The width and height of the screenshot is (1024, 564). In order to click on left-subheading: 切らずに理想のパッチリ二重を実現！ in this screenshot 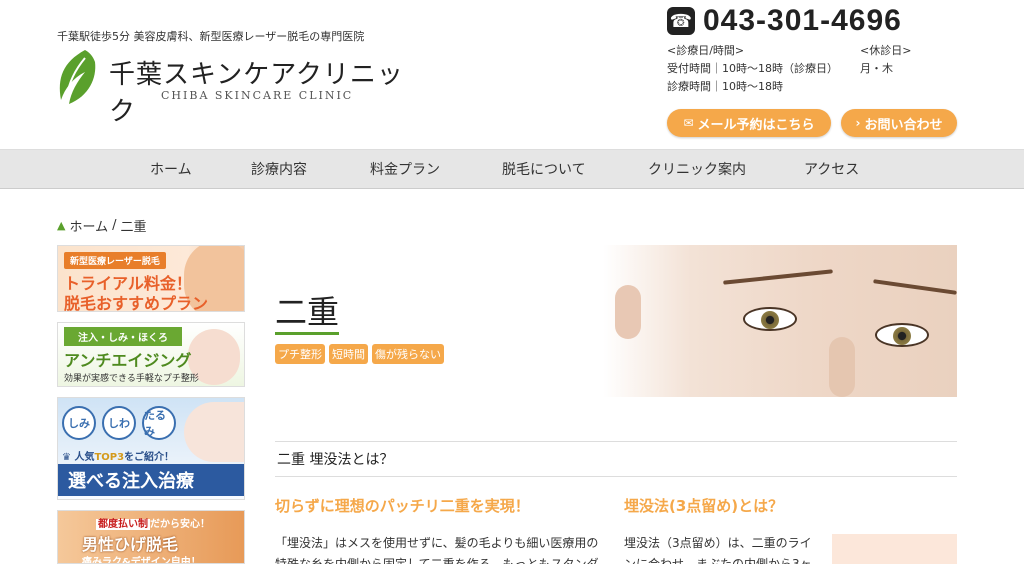, I will do `click(402, 506)`.